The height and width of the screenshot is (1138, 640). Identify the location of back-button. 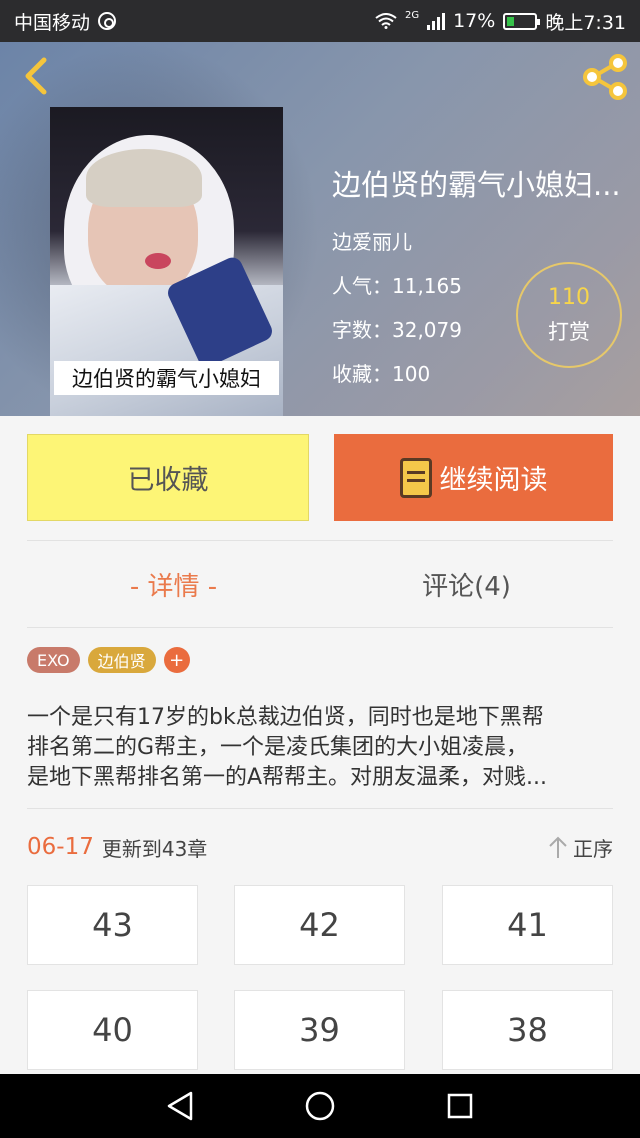
(36, 76).